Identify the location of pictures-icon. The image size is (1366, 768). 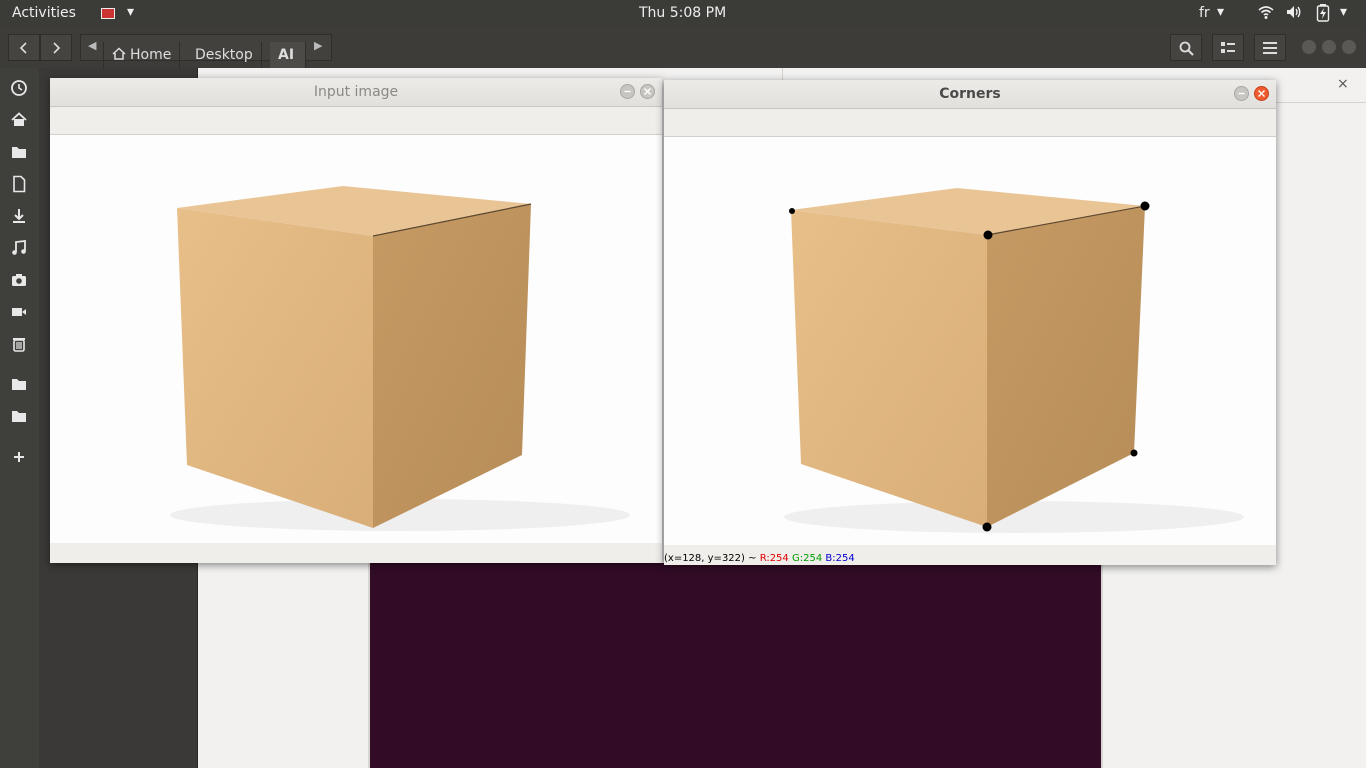
(19, 280).